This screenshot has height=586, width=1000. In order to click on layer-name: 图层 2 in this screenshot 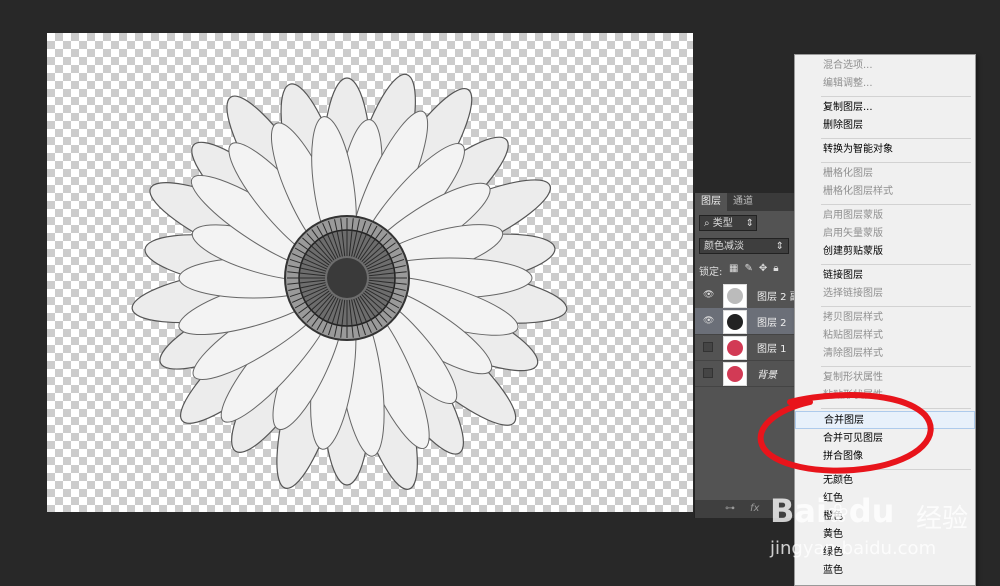, I will do `click(772, 323)`.